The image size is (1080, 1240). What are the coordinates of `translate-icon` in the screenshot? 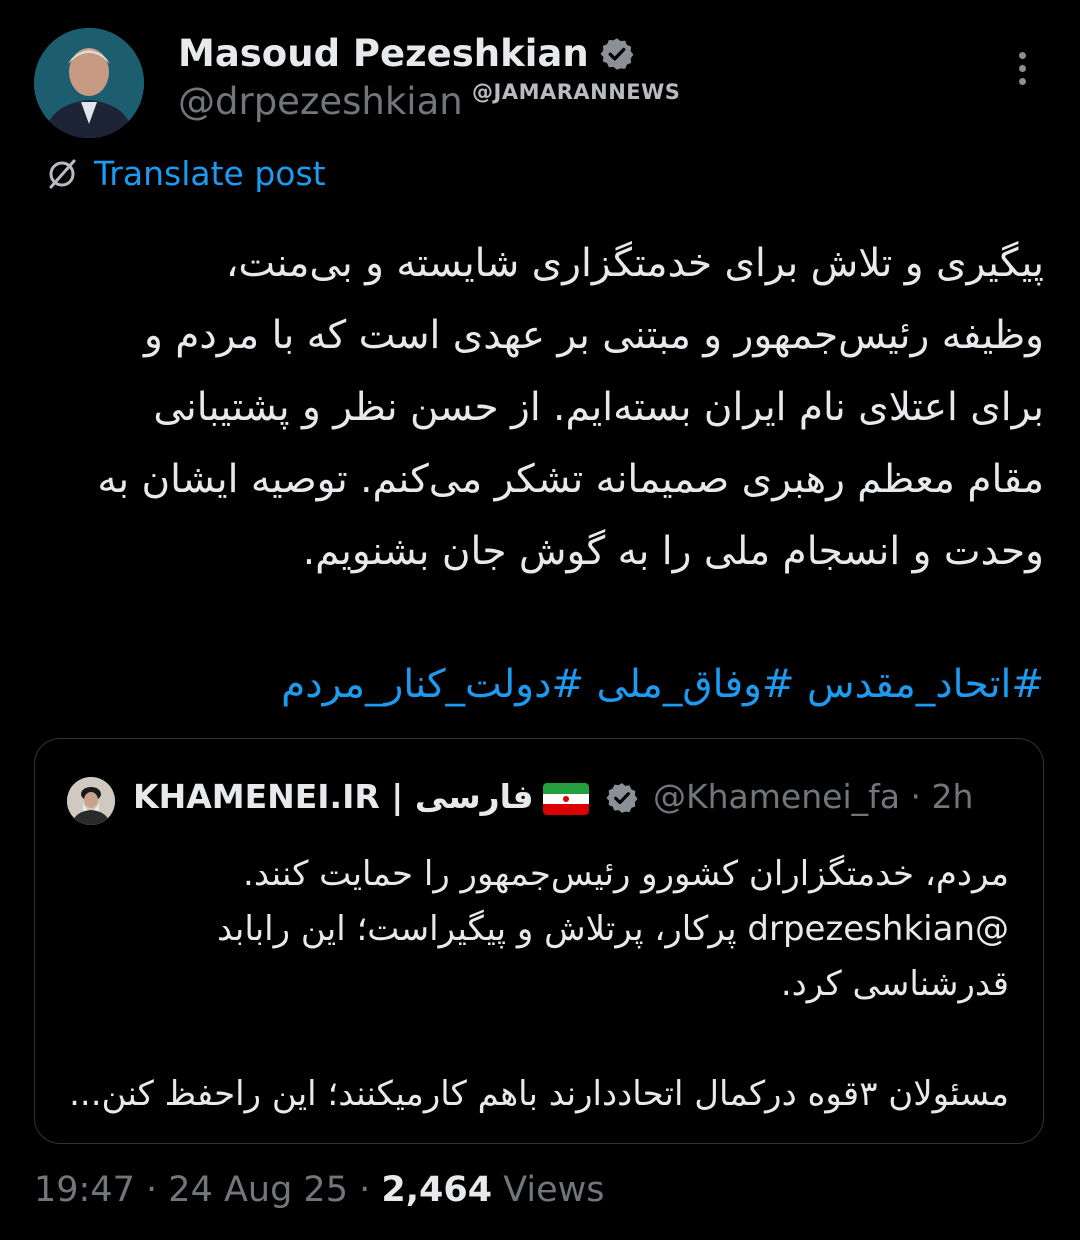 It's located at (62, 173).